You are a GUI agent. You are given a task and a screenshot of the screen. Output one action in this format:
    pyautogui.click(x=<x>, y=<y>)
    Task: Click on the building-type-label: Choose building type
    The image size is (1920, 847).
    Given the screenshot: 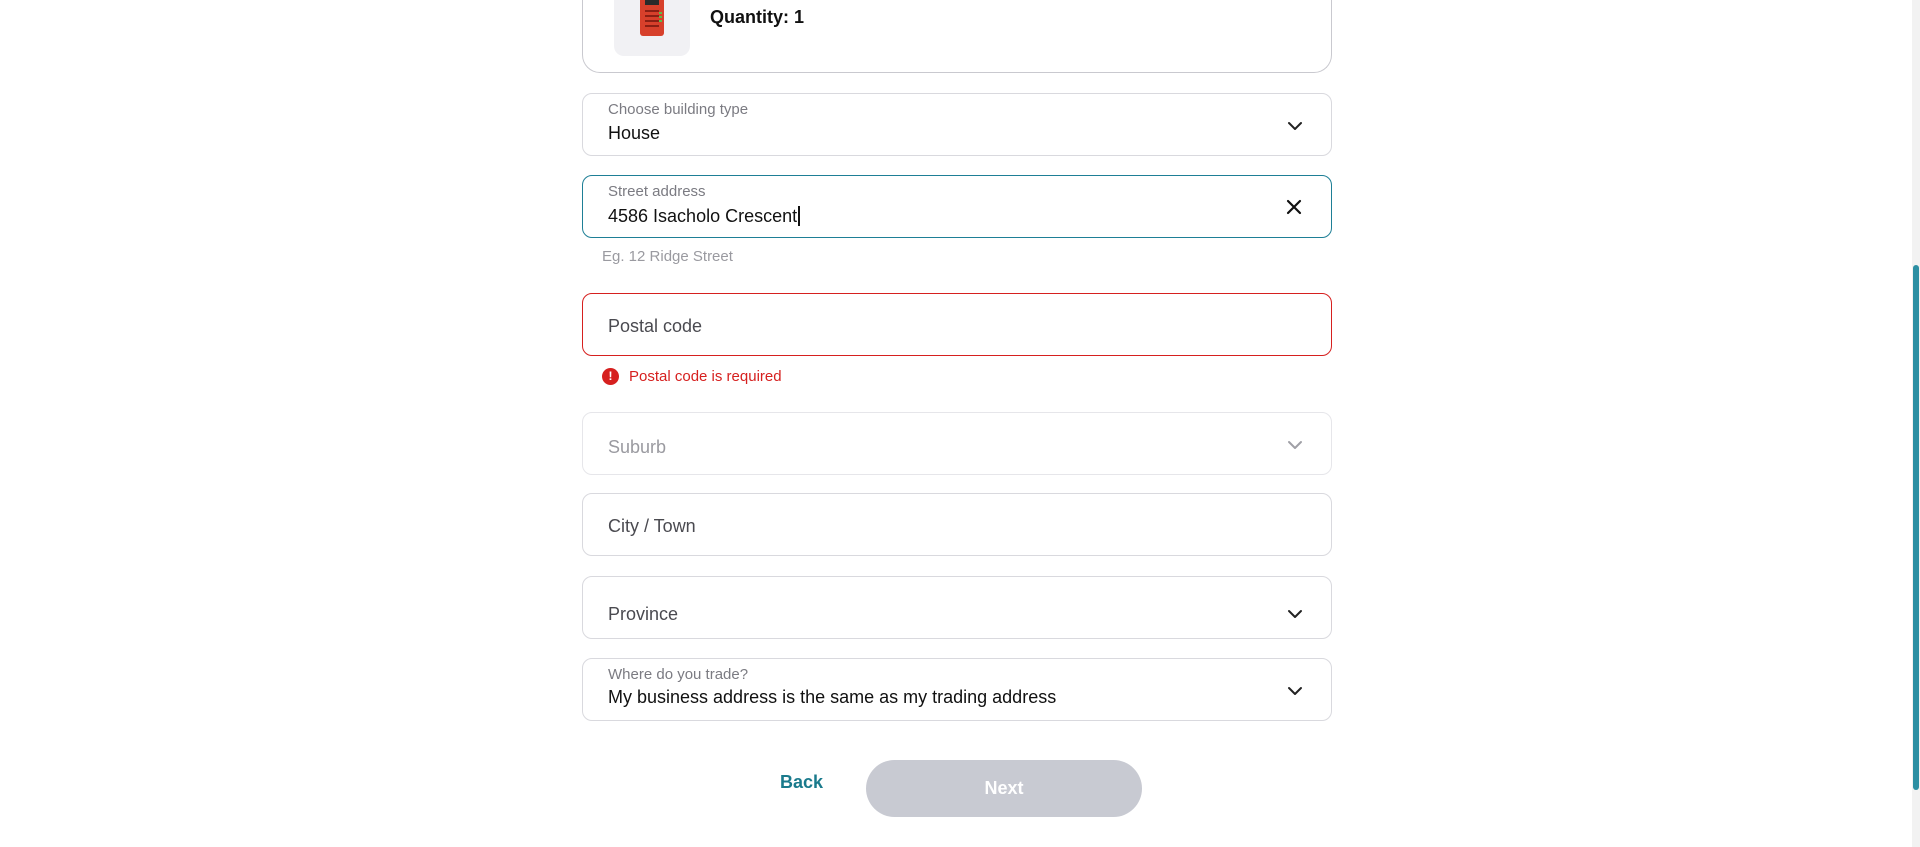 What is the action you would take?
    pyautogui.click(x=678, y=109)
    